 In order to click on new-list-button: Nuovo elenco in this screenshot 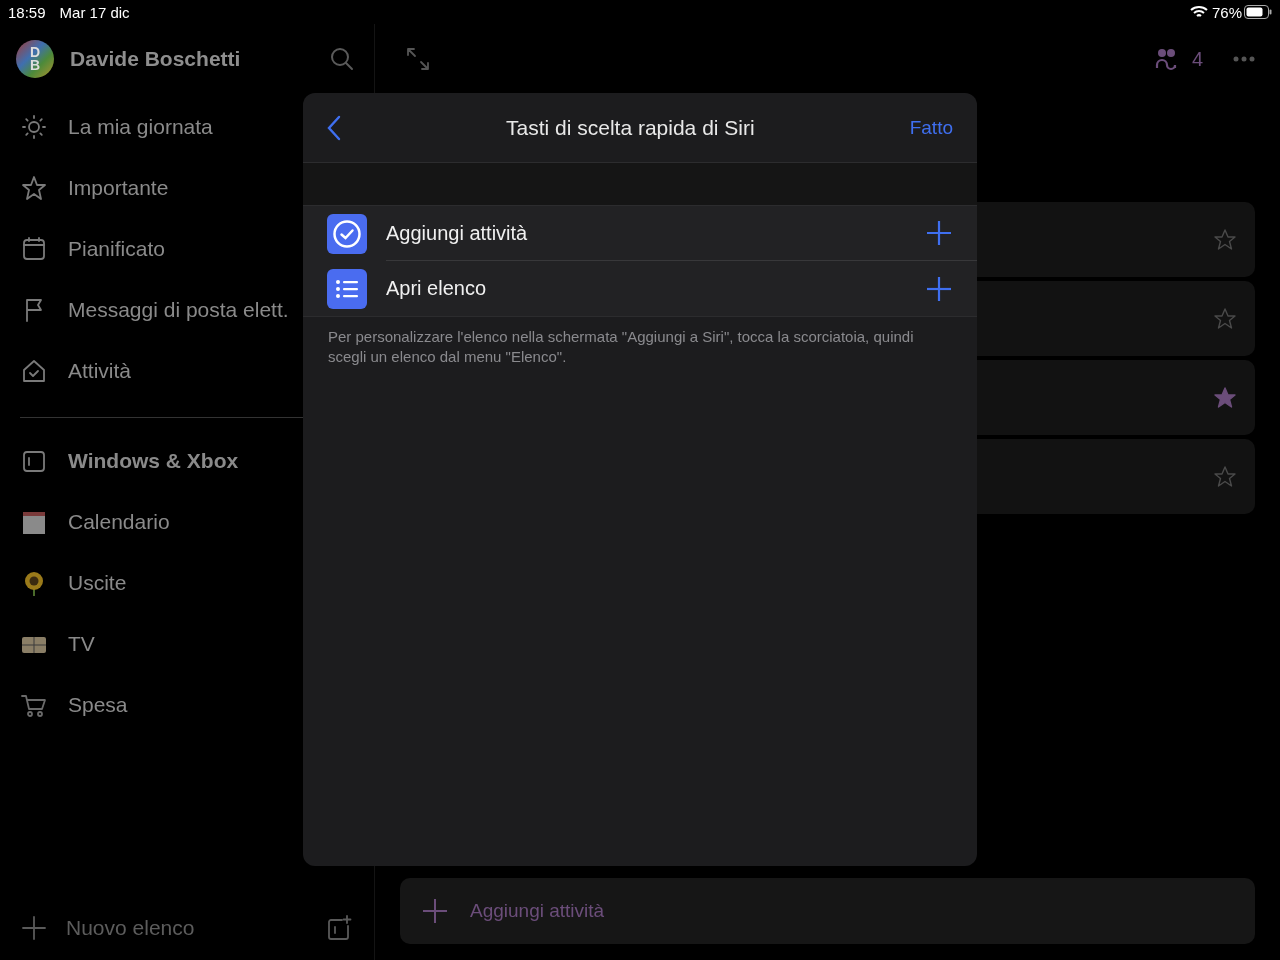, I will do `click(186, 928)`.